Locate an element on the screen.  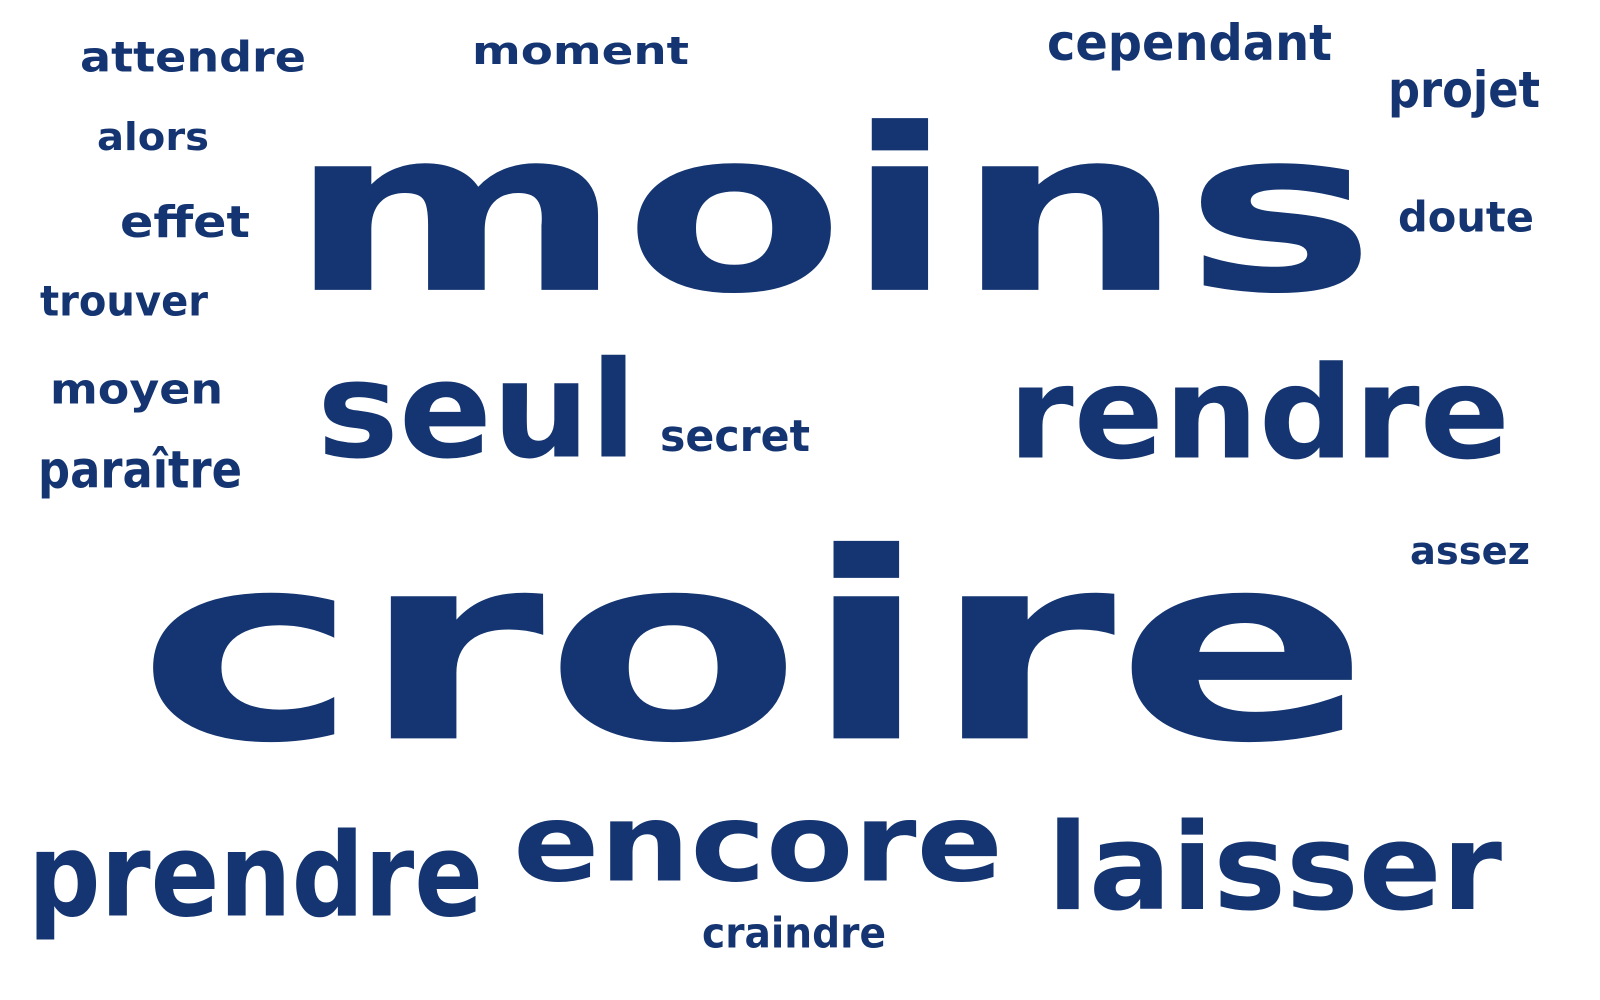
word-secret: secret is located at coordinates (735, 436).